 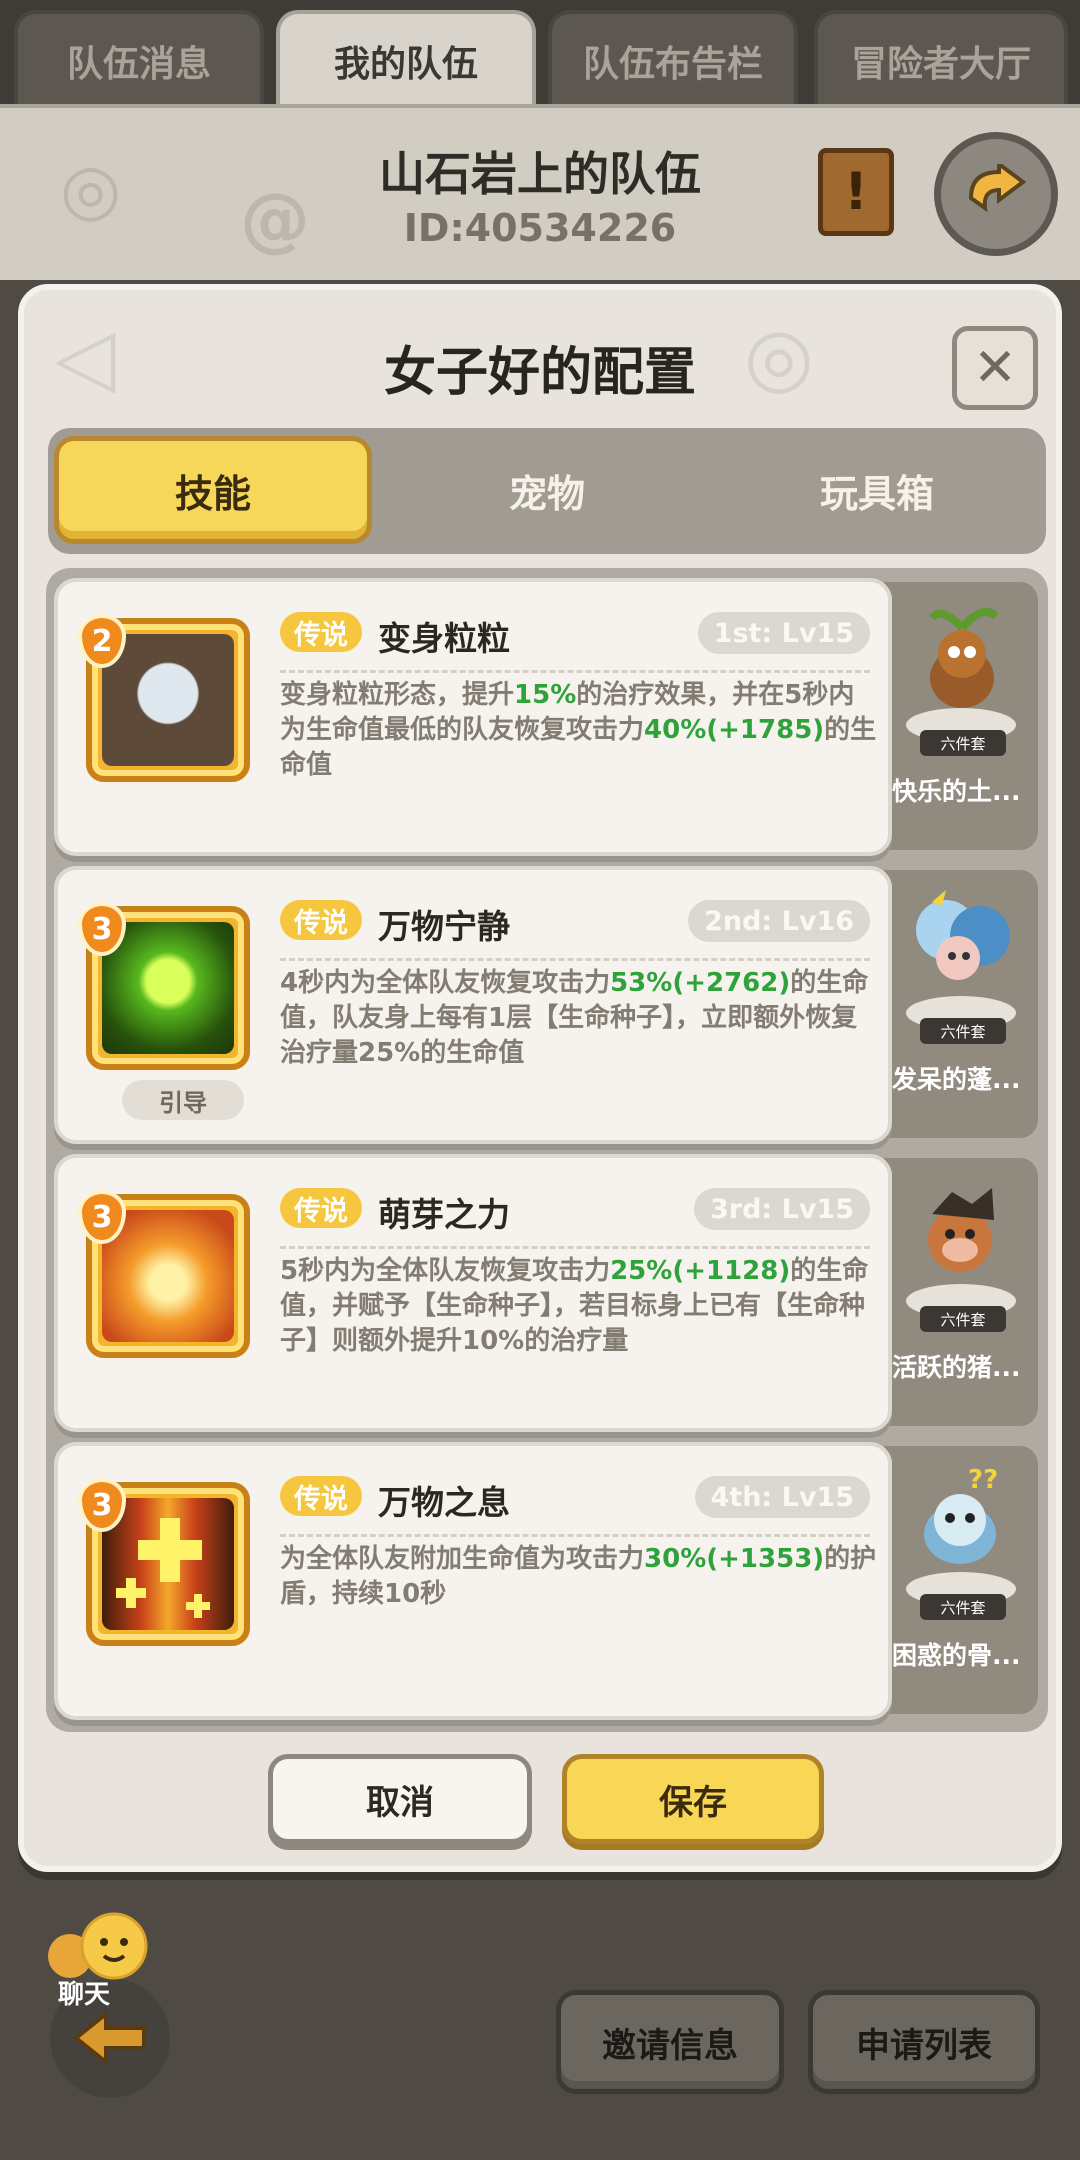 What do you see at coordinates (406, 59) in the screenshot?
I see `tab-my-team: 我的队伍` at bounding box center [406, 59].